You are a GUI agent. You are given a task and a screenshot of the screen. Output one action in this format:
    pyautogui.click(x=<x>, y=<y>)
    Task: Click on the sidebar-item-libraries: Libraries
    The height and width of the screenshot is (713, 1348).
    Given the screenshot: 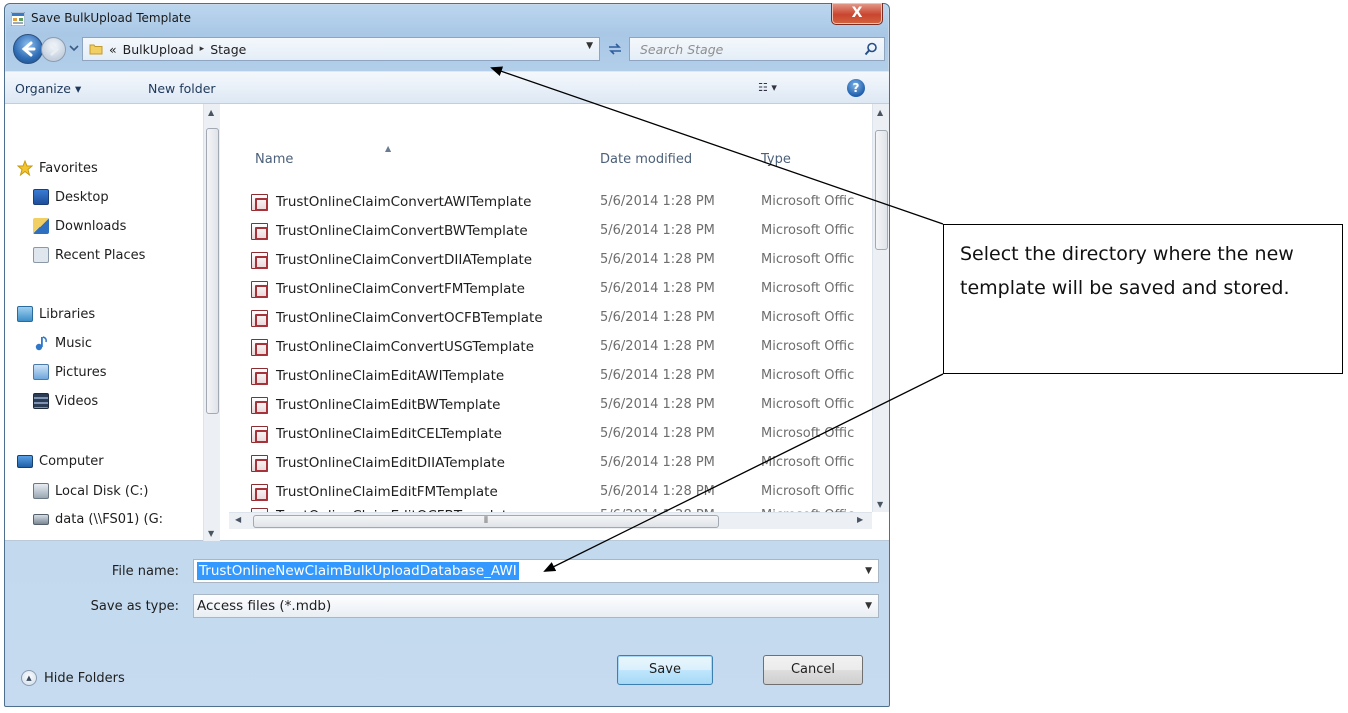 What is the action you would take?
    pyautogui.click(x=56, y=314)
    